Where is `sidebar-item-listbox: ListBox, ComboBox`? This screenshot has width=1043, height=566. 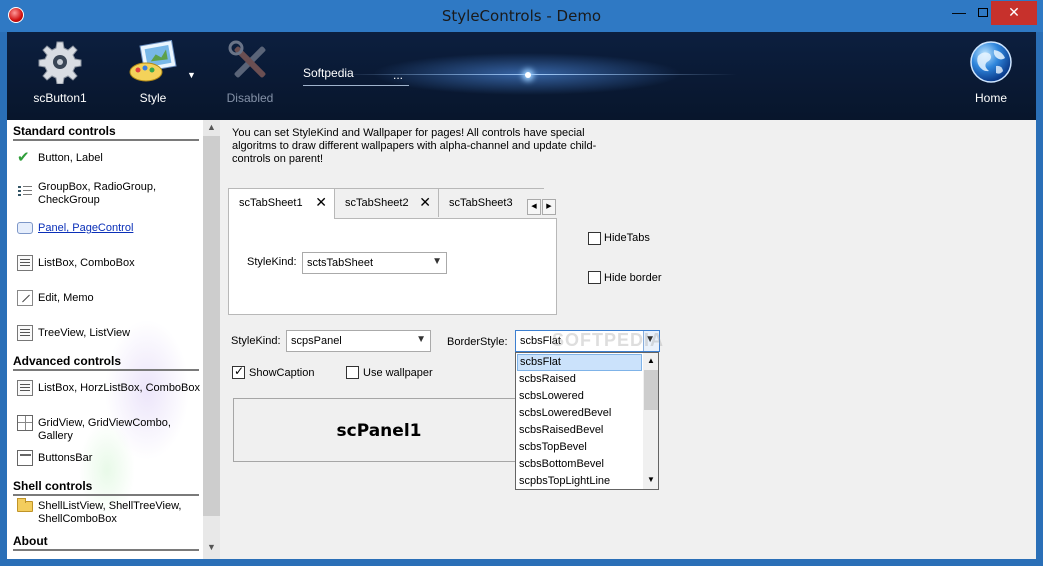
sidebar-item-listbox: ListBox, ComboBox is located at coordinates (110, 264).